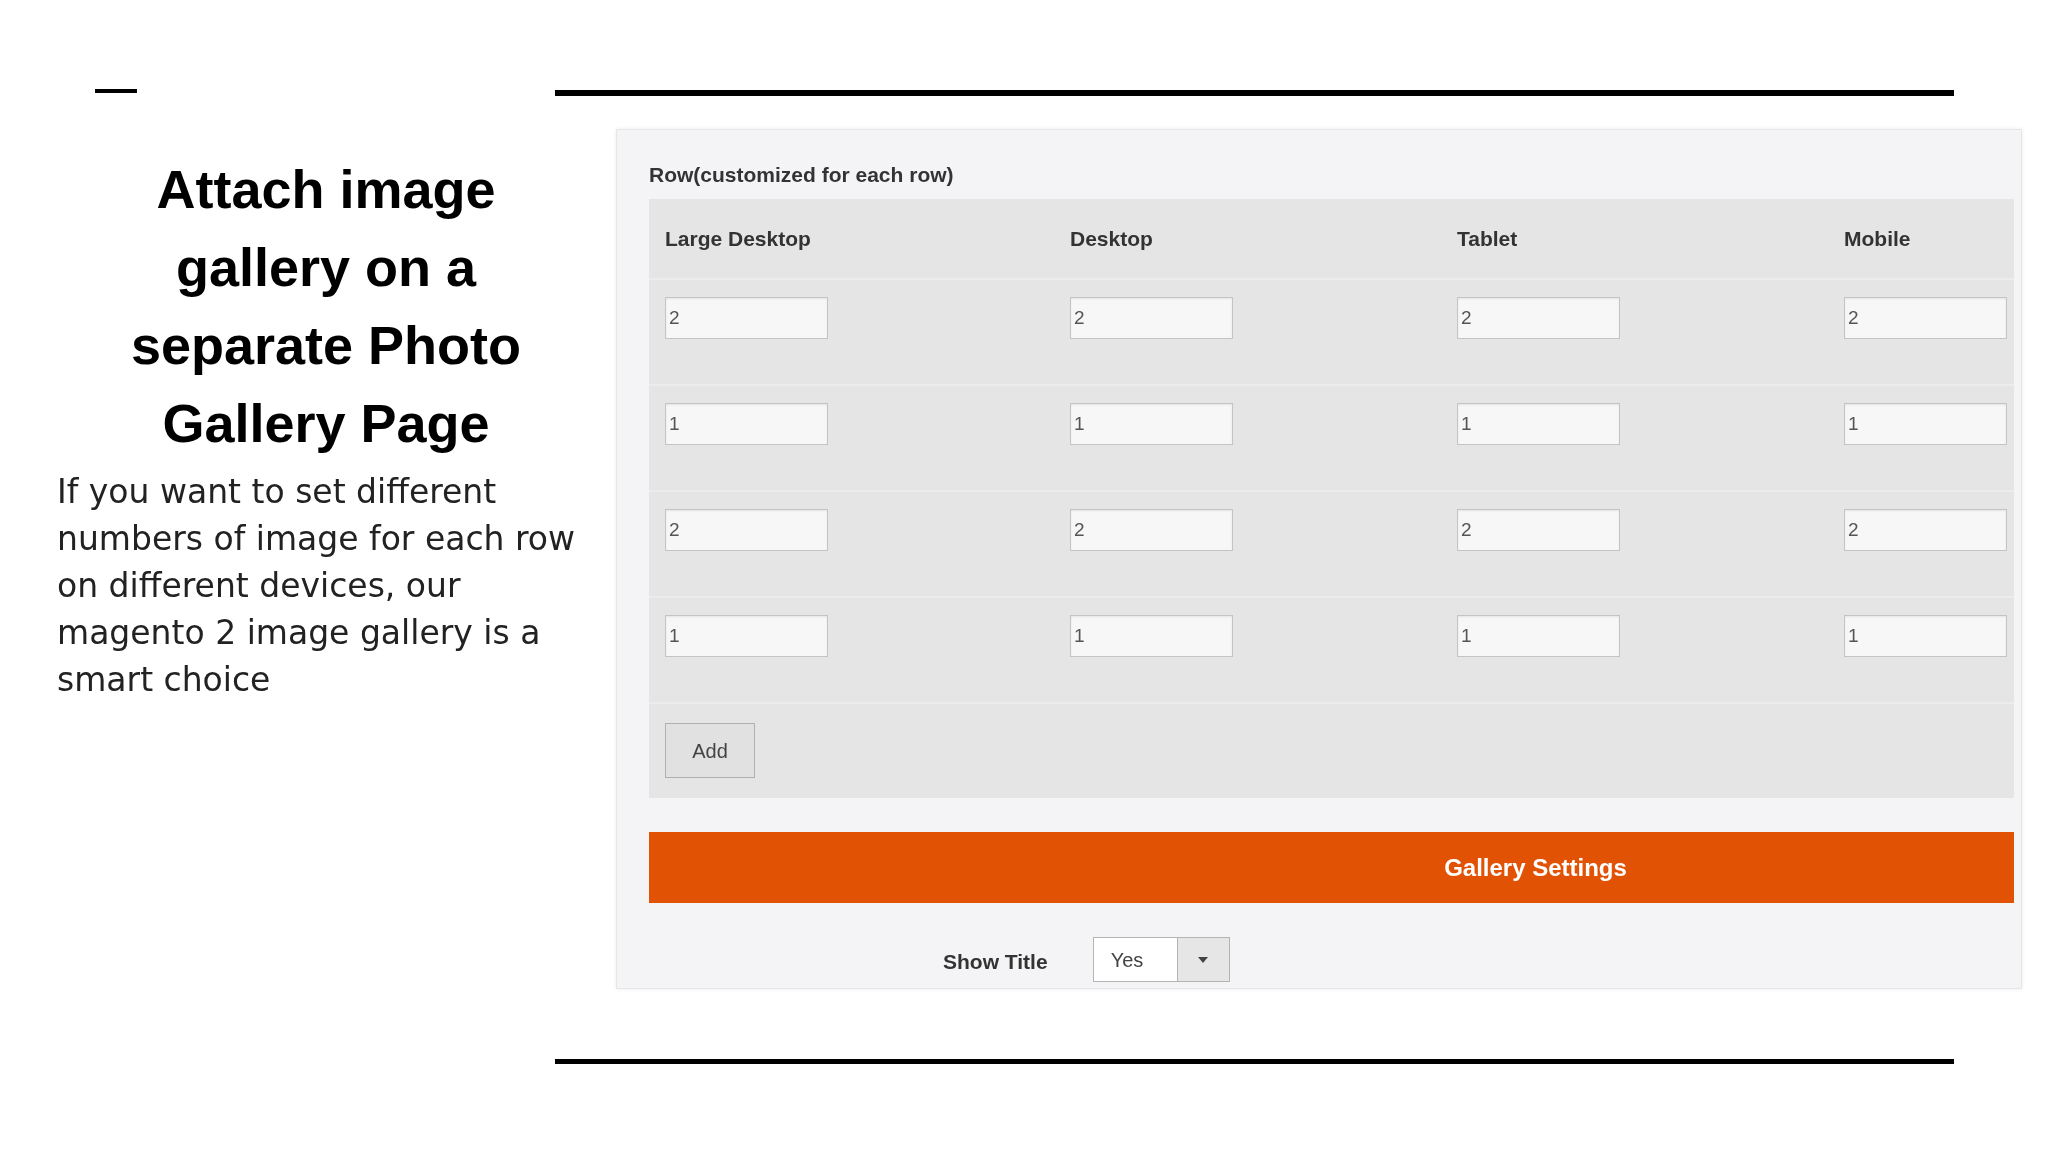 Image resolution: width=2048 pixels, height=1152 pixels. What do you see at coordinates (326, 306) in the screenshot?
I see `slide-title: Attach image gallery on a separate Photo Gallery Page` at bounding box center [326, 306].